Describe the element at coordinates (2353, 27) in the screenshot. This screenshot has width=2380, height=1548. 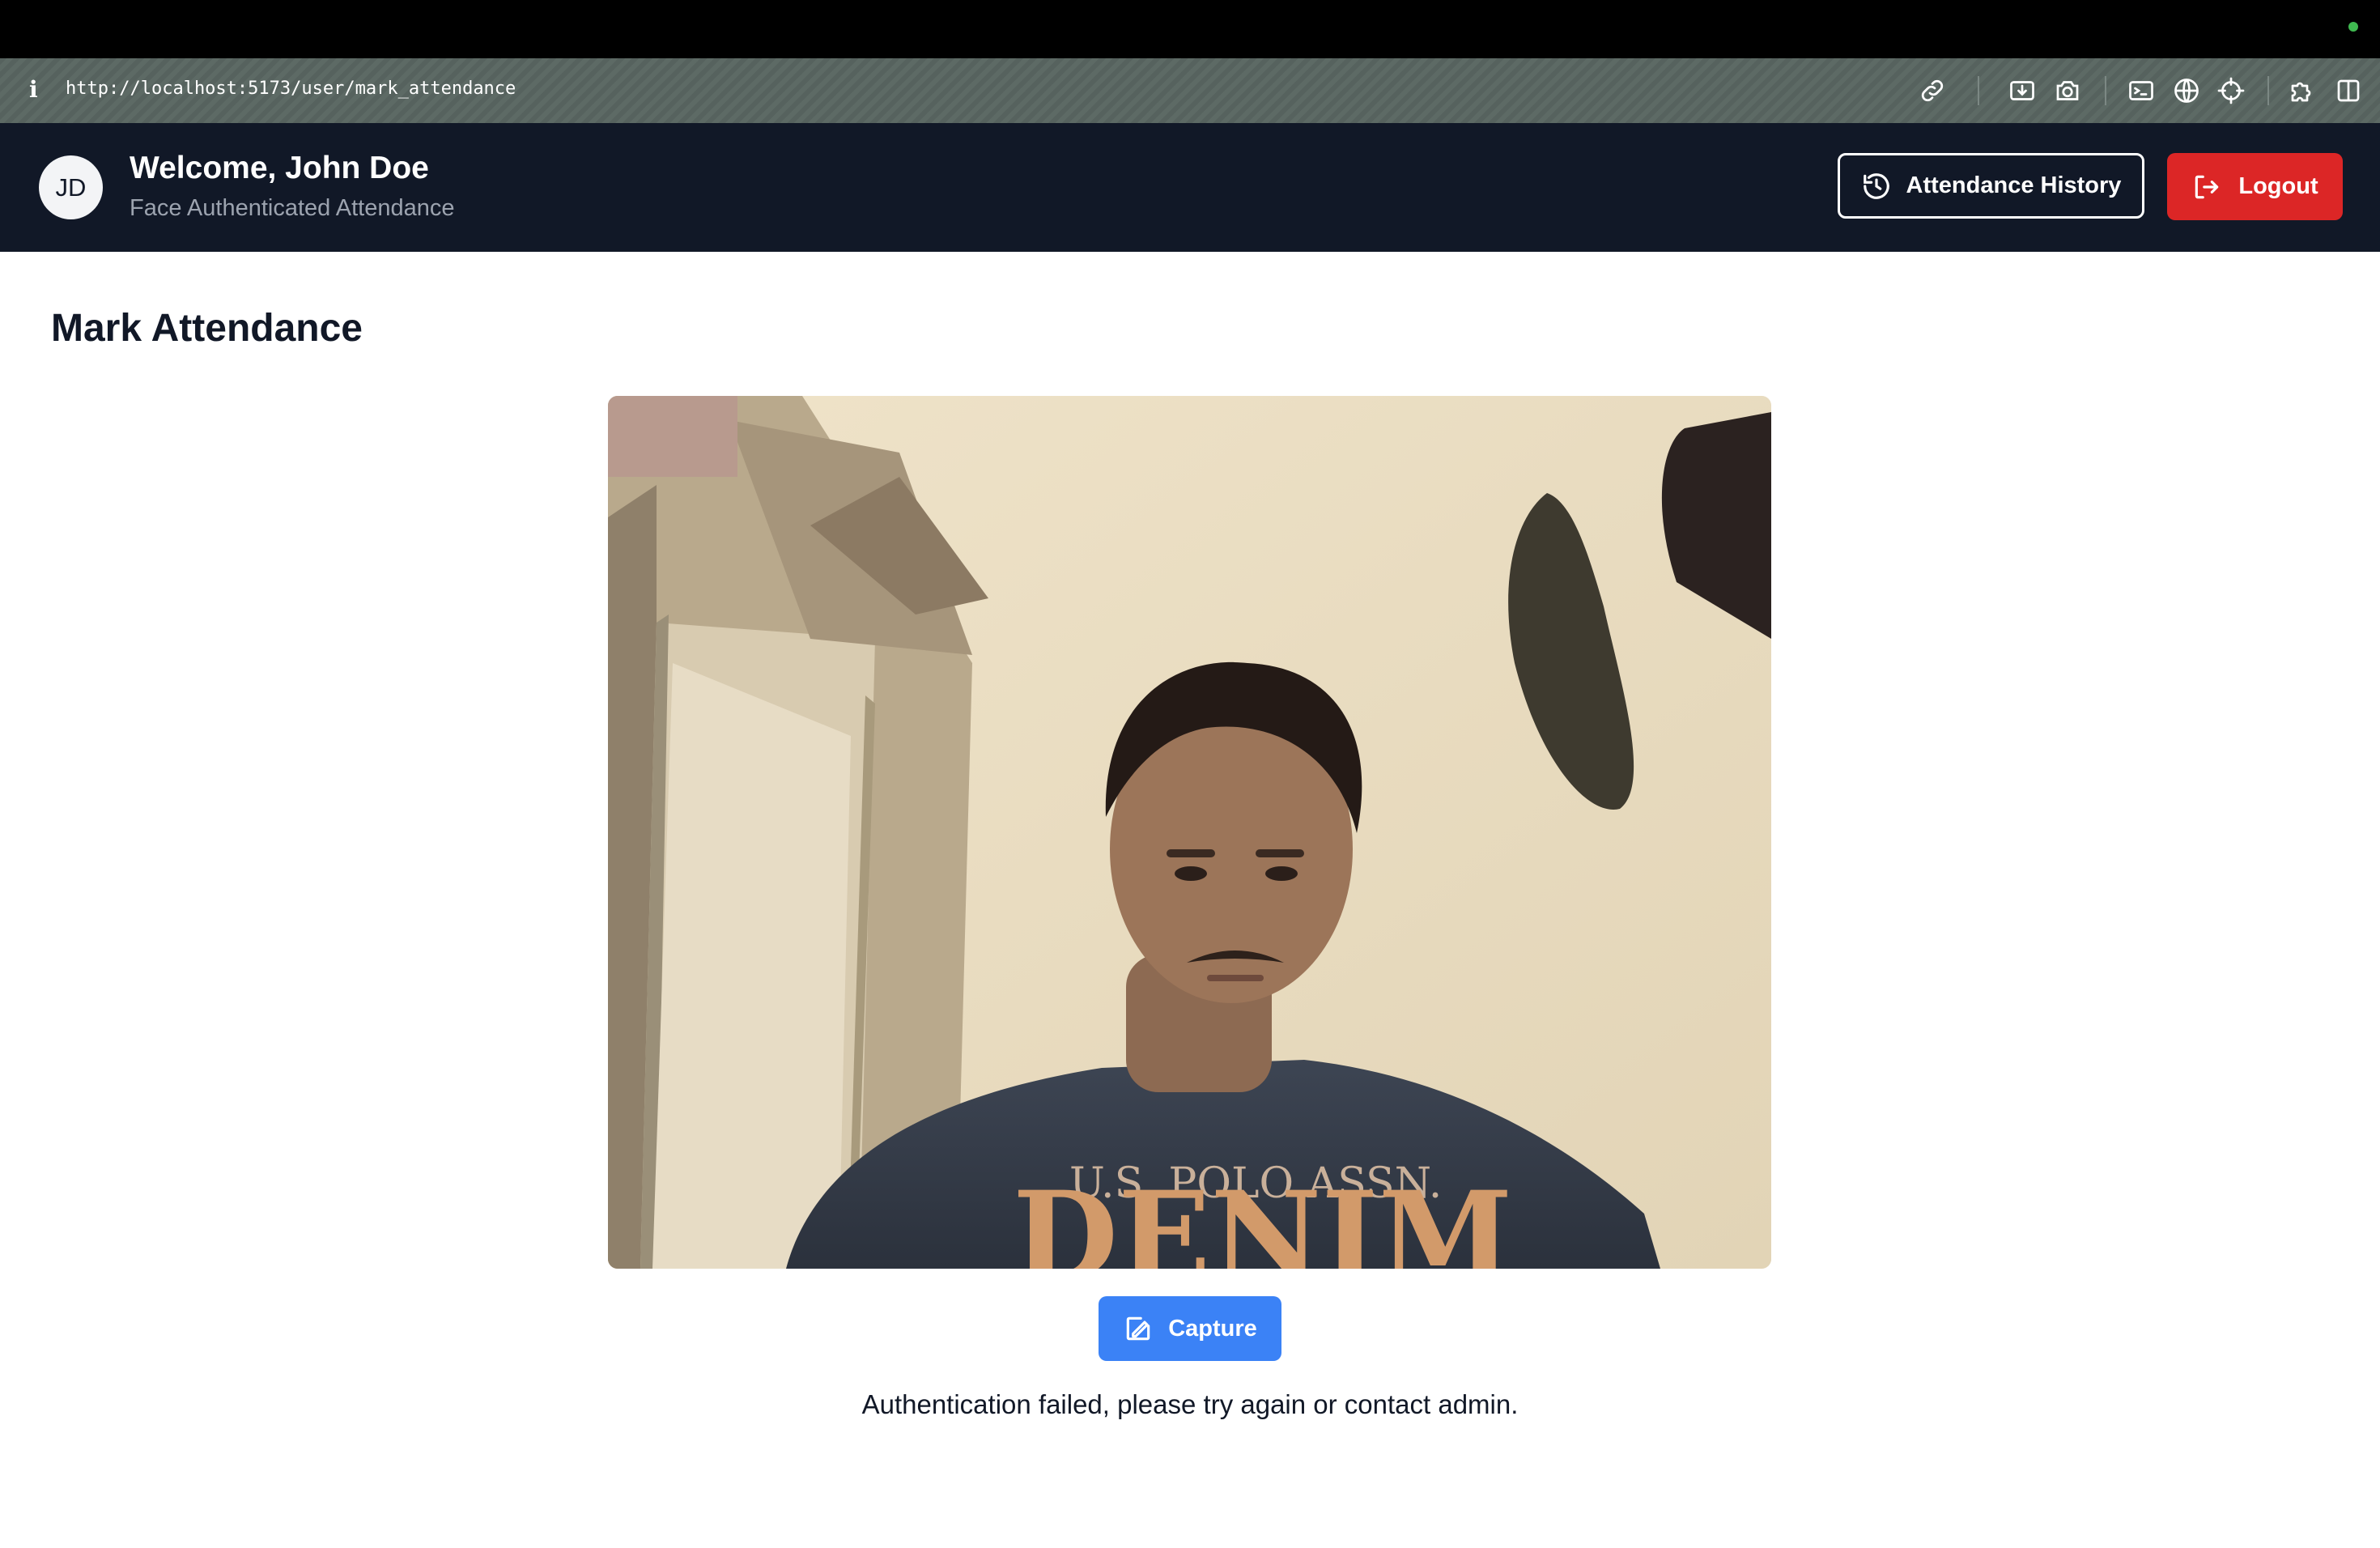
I see `status-dot` at that location.